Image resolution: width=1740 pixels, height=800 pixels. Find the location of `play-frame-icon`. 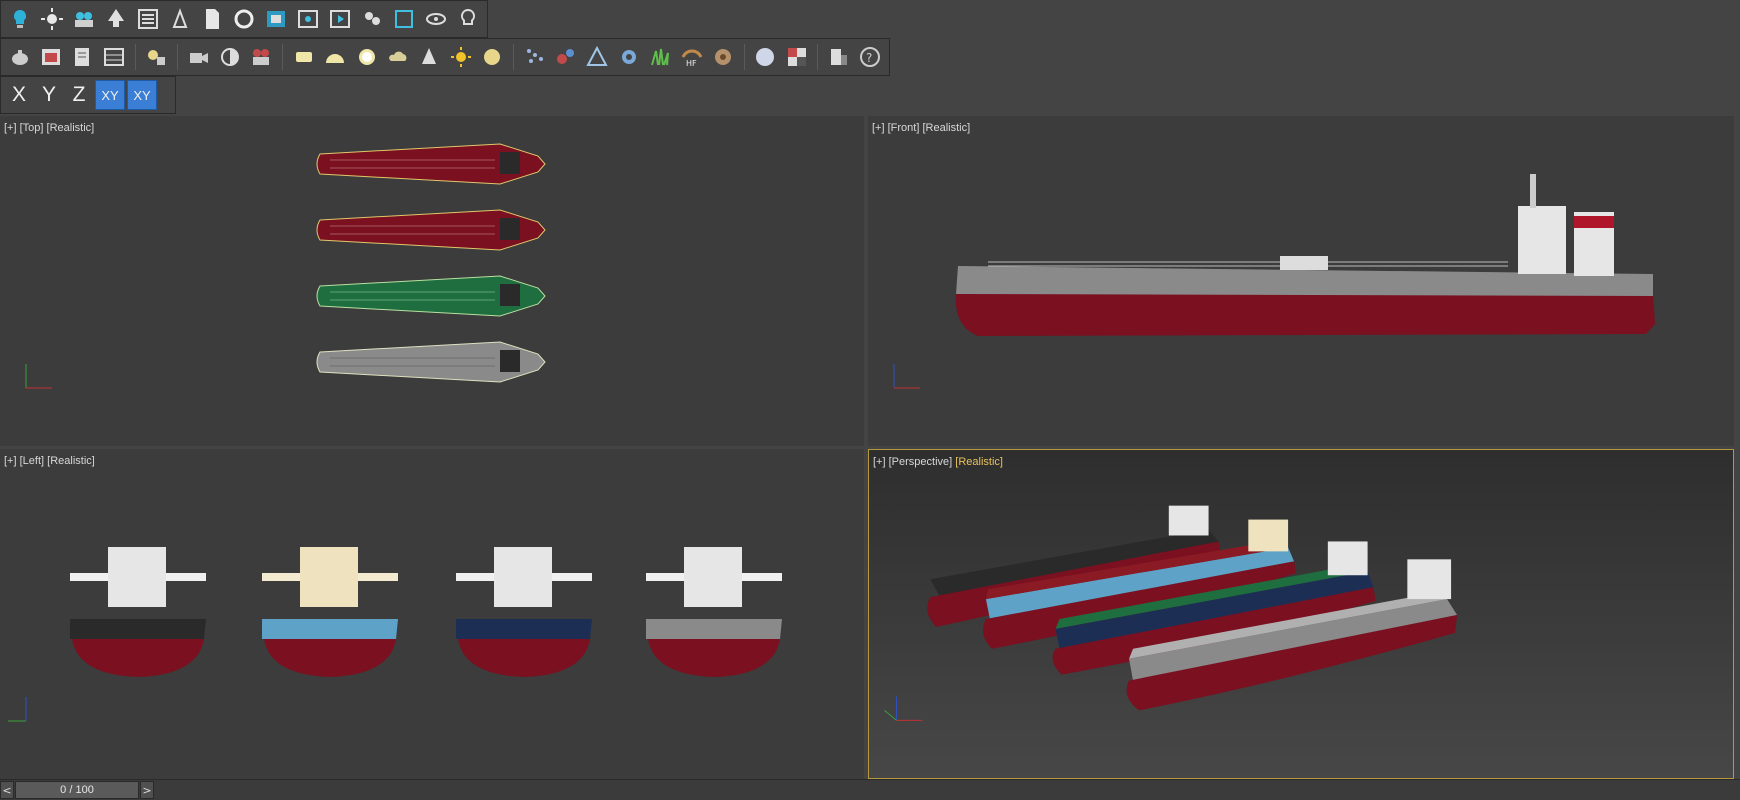

play-frame-icon is located at coordinates (340, 19).